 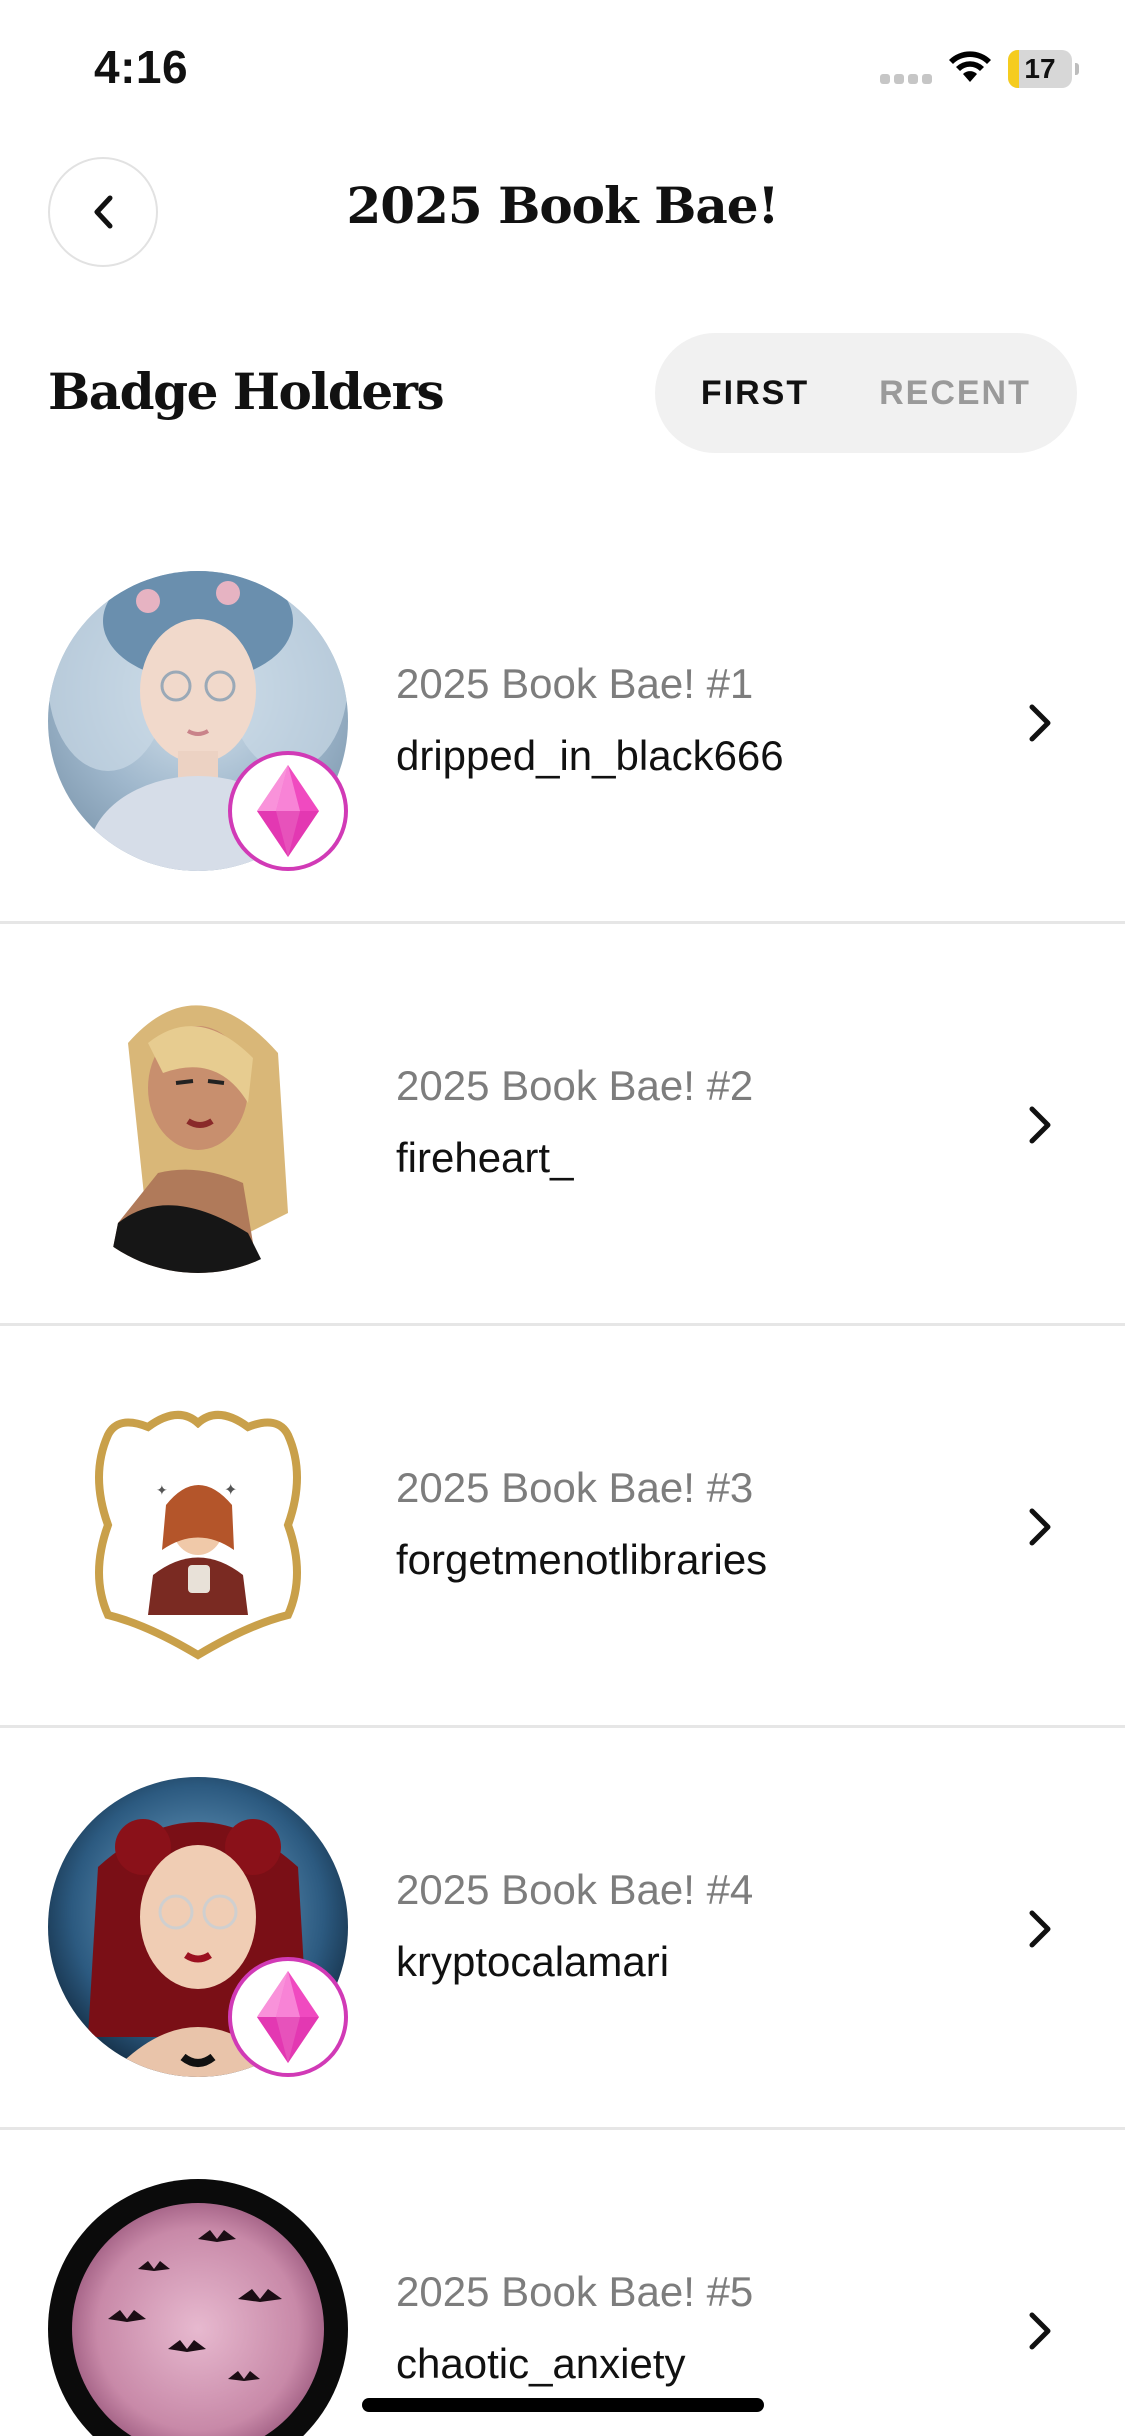 I want to click on sort-segmented-control: FIRST RECENT, so click(x=866, y=393).